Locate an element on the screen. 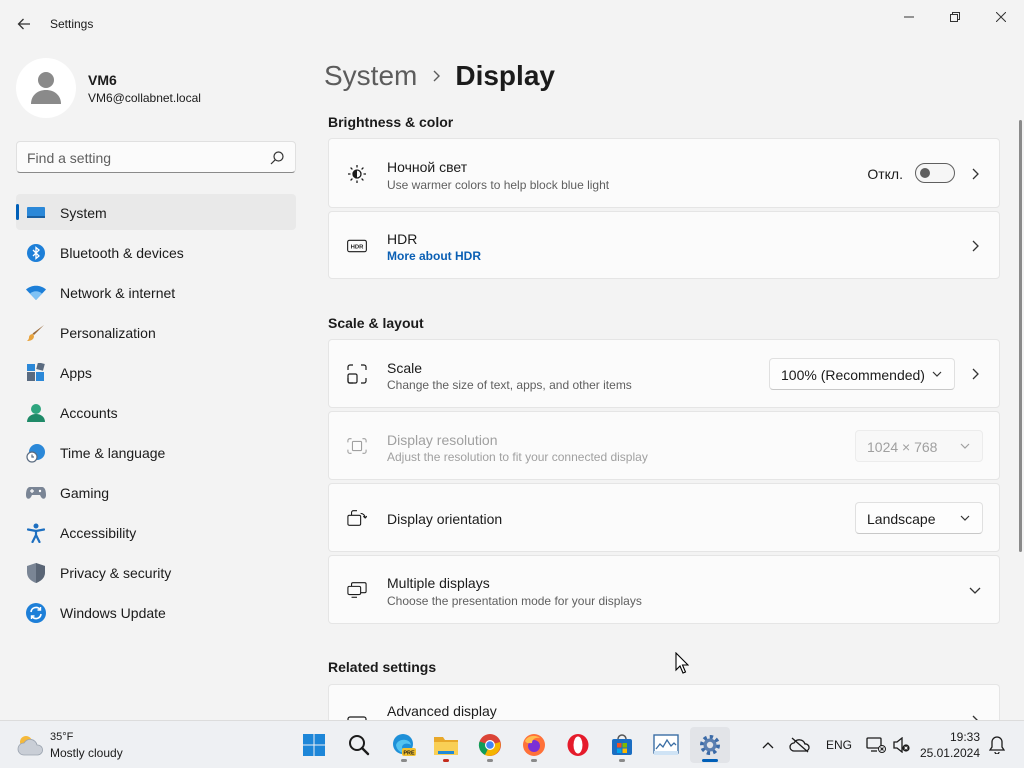 The height and width of the screenshot is (768, 1024). advanced-display-card: Advanced display is located at coordinates (664, 704).